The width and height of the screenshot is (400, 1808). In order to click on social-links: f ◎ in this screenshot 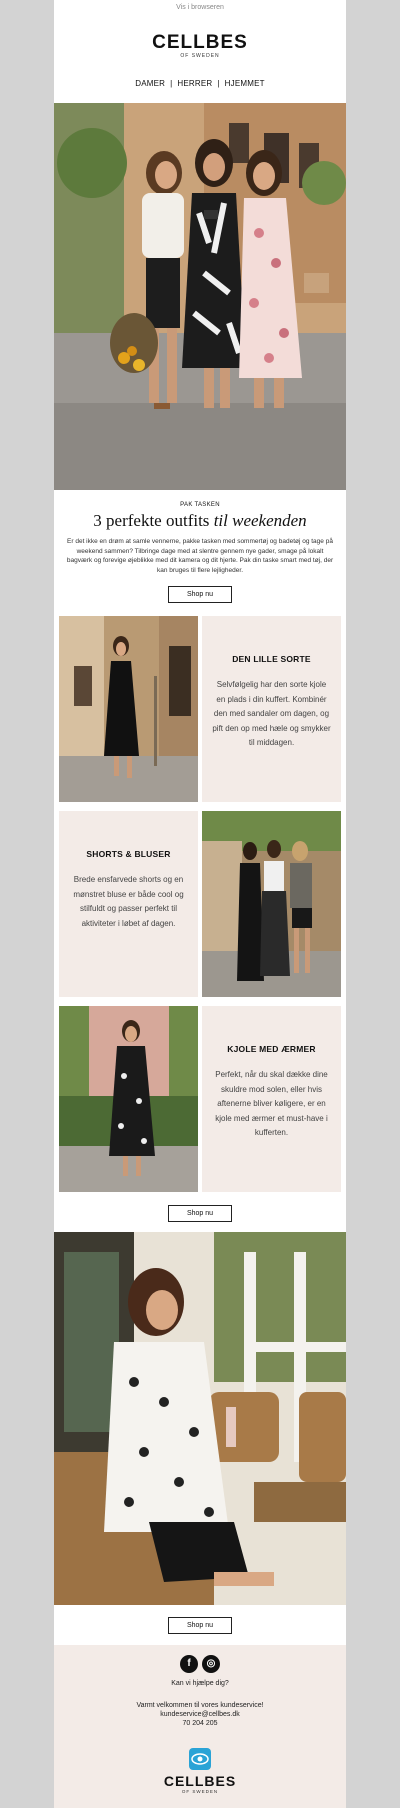, I will do `click(200, 1664)`.